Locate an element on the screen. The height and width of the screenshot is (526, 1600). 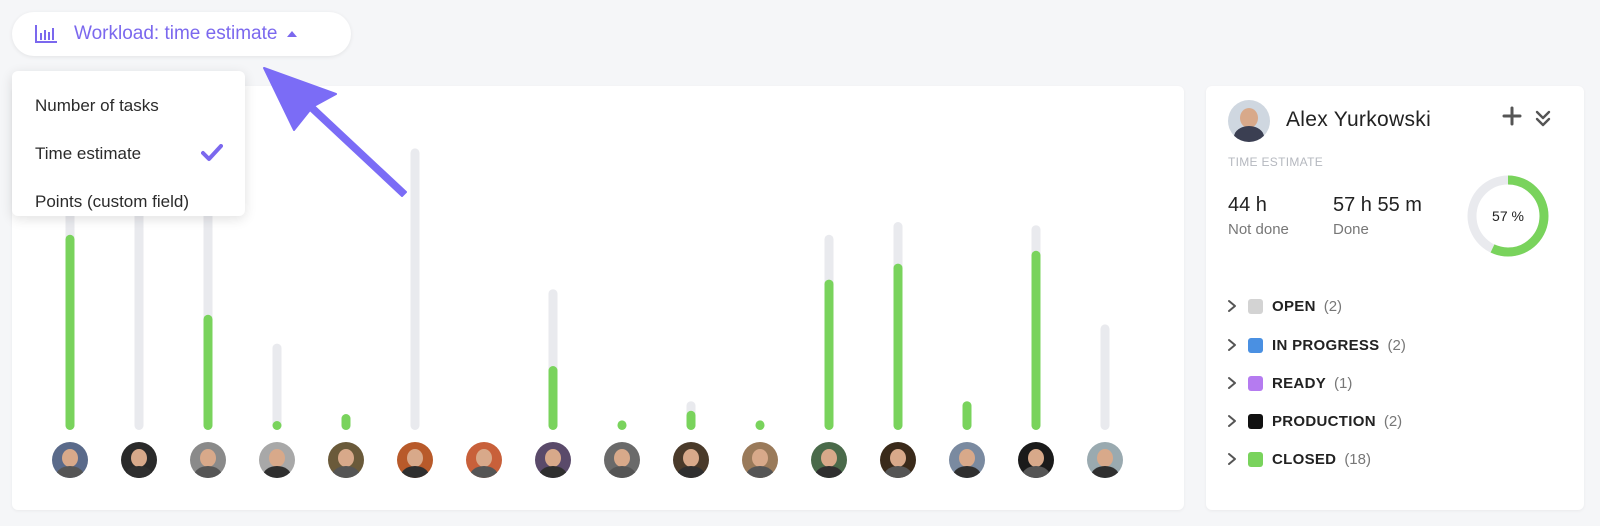
status-row-production: PRODUCTION (2) is located at coordinates (1314, 421).